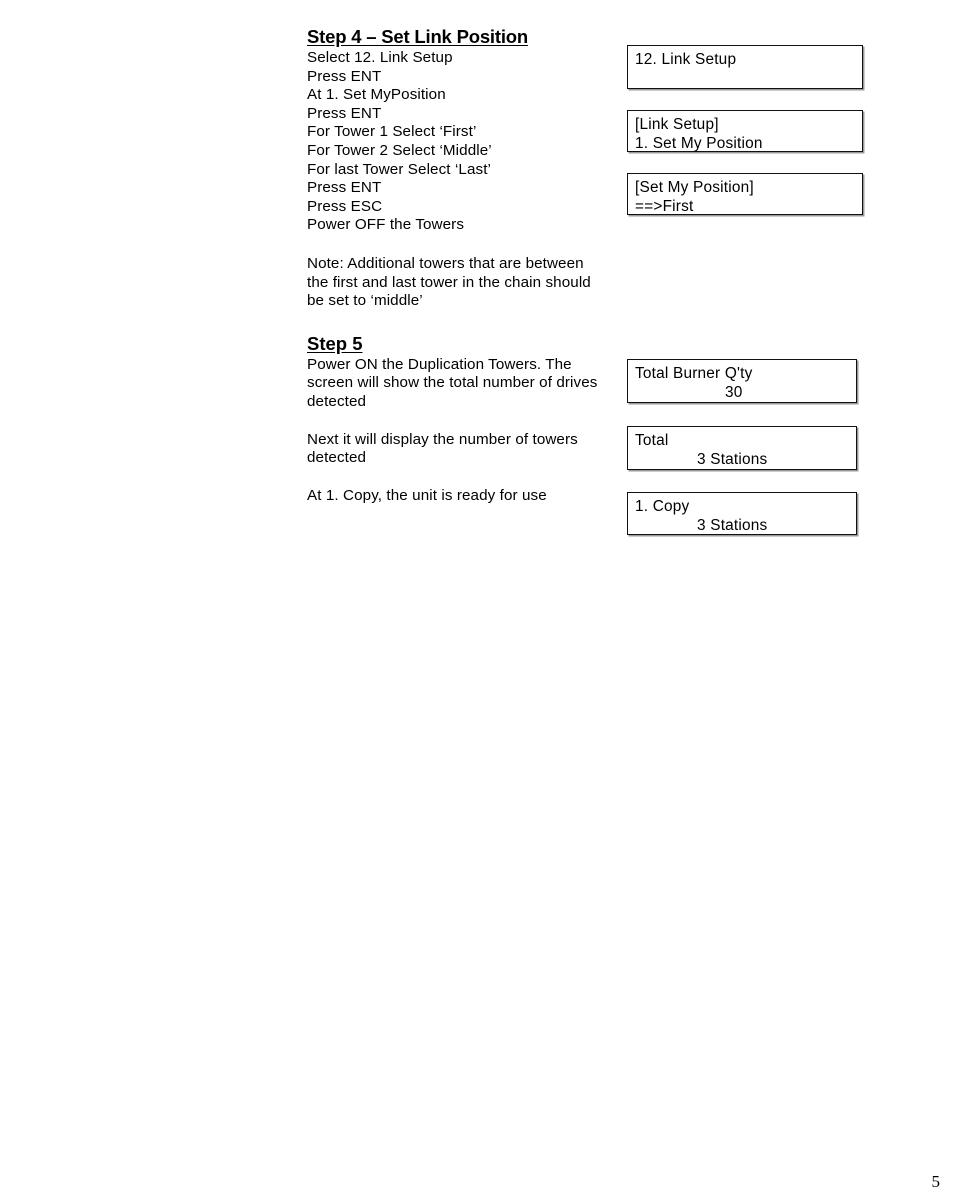  What do you see at coordinates (345, 206) in the screenshot?
I see `list-item: Press ESC` at bounding box center [345, 206].